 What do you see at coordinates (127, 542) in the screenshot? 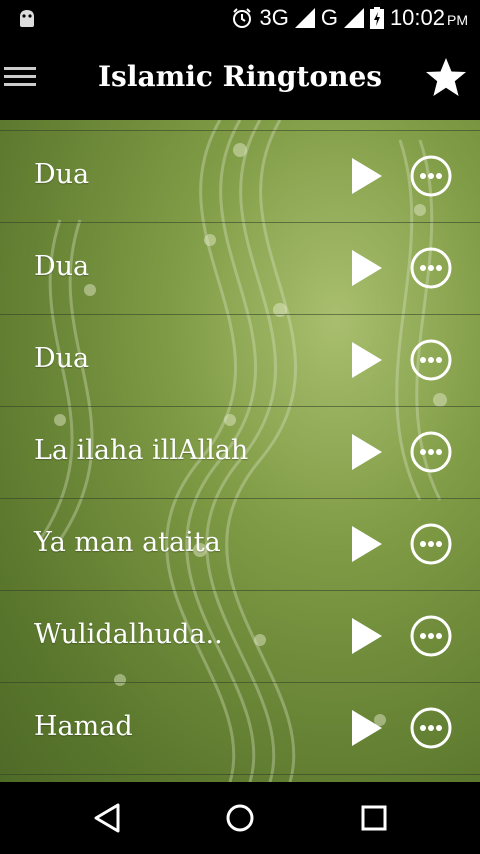
I see `ringtone-title: Ya man ataita` at bounding box center [127, 542].